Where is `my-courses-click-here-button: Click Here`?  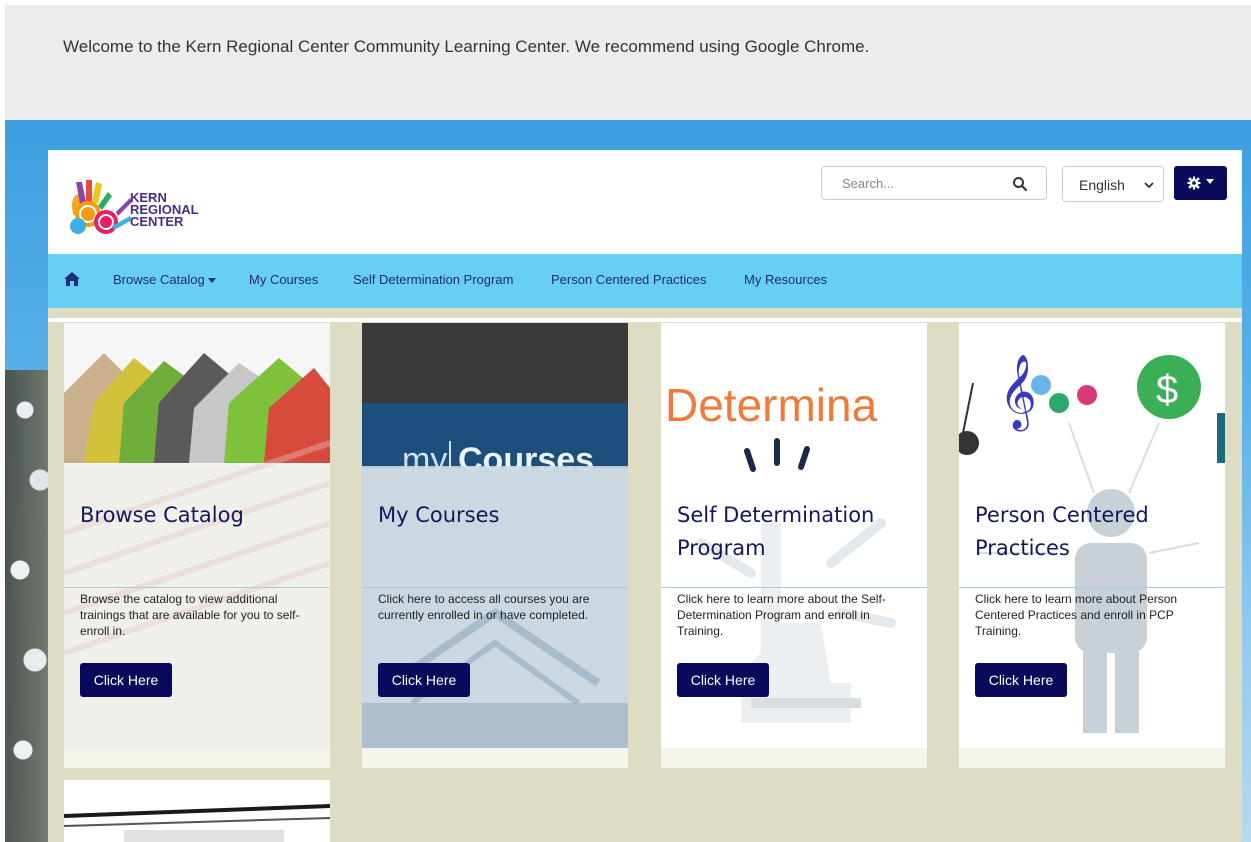 my-courses-click-here-button: Click Here is located at coordinates (424, 680).